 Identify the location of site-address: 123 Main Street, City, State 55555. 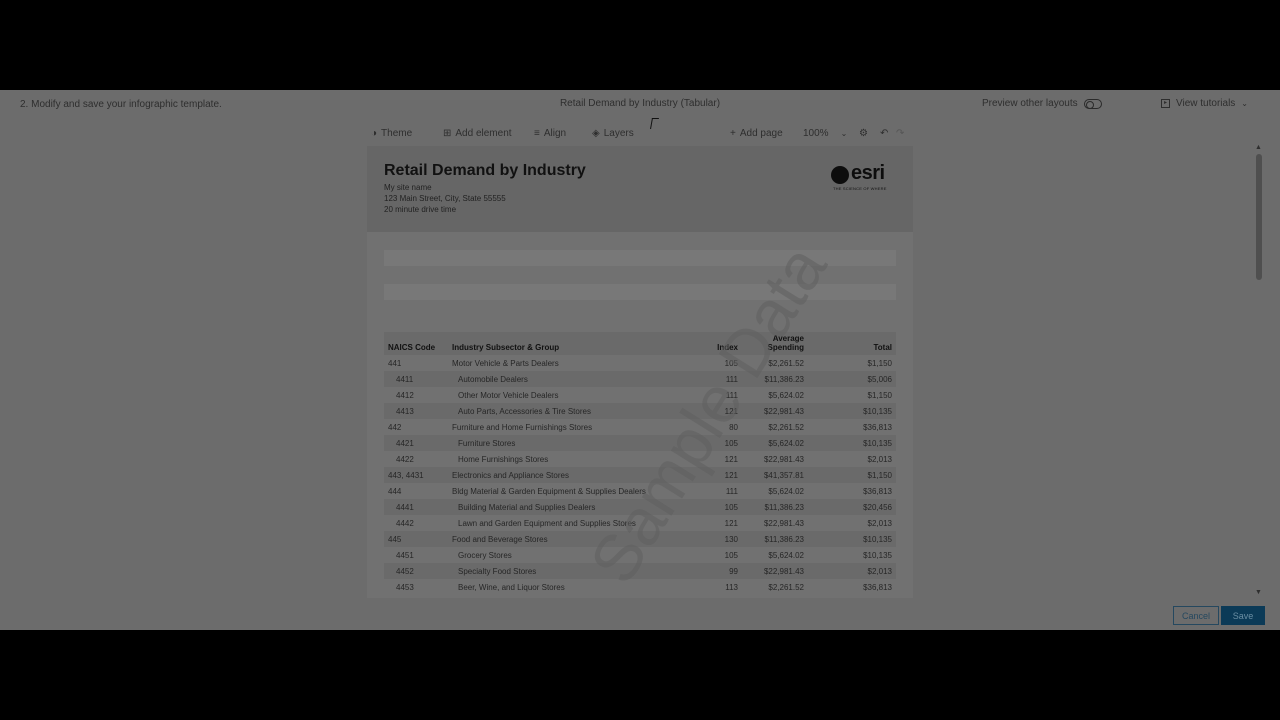
(445, 198).